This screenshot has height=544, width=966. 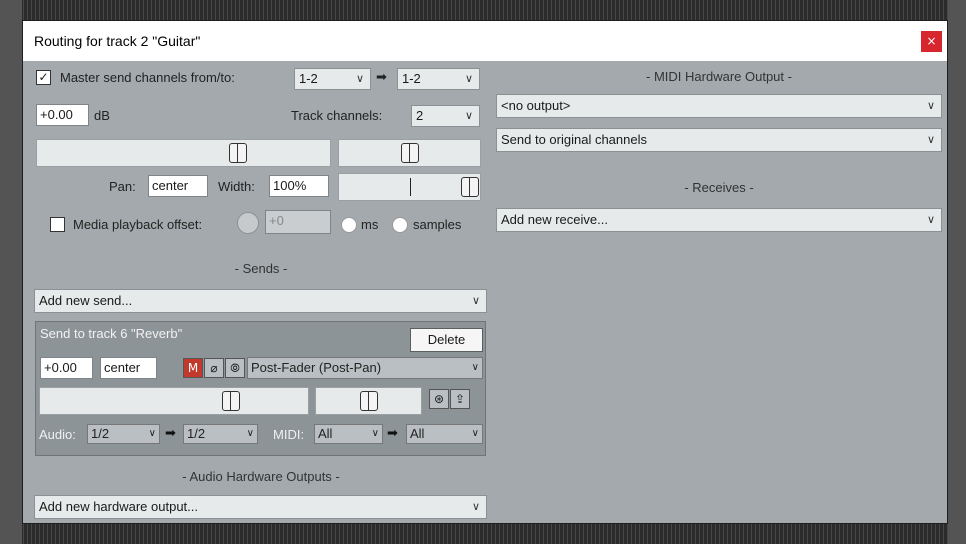 I want to click on track-channels-label: Track channels:, so click(x=337, y=115).